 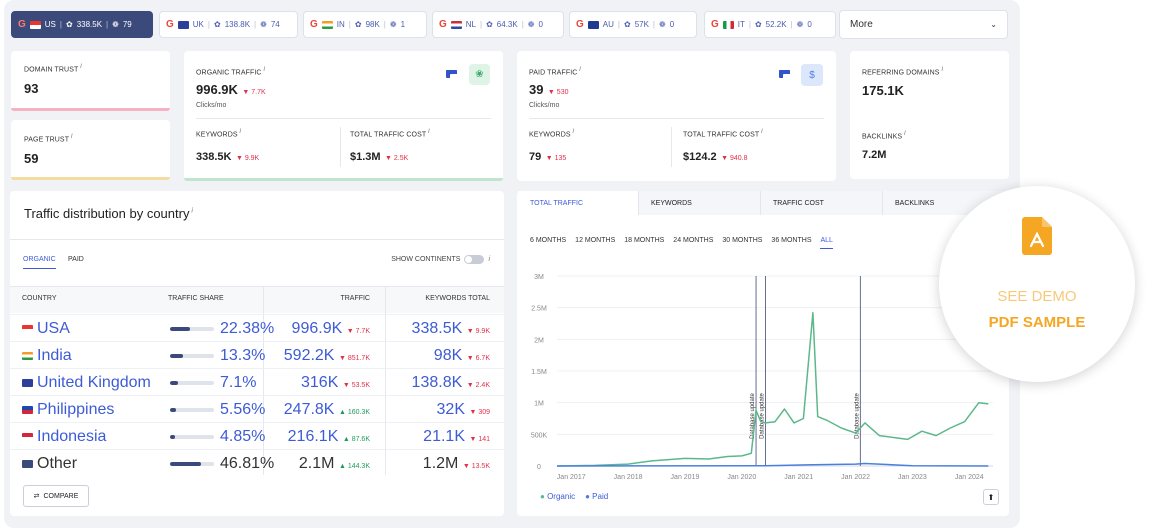 What do you see at coordinates (257, 409) in the screenshot?
I see `table-row: Philippines 5.56% 247.8K ▲ 160.3K 32K ▼ 309` at bounding box center [257, 409].